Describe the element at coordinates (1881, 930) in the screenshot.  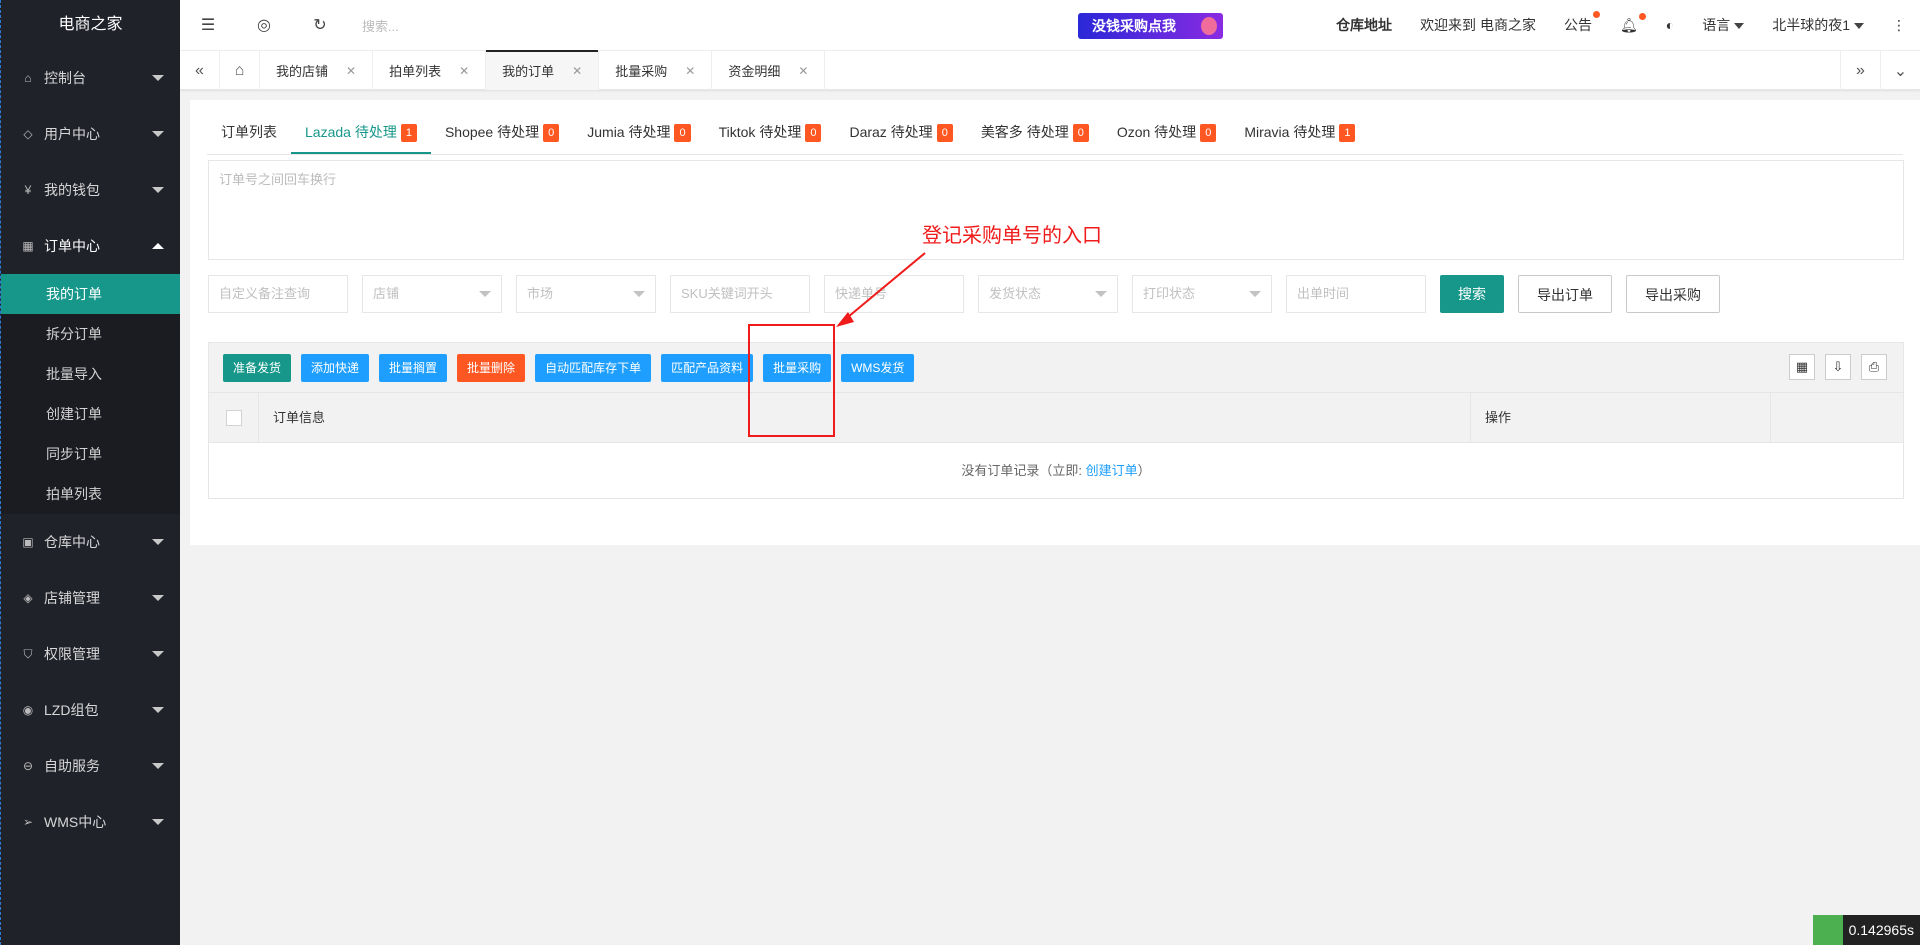
I see `timer-value: 0.142965s` at that location.